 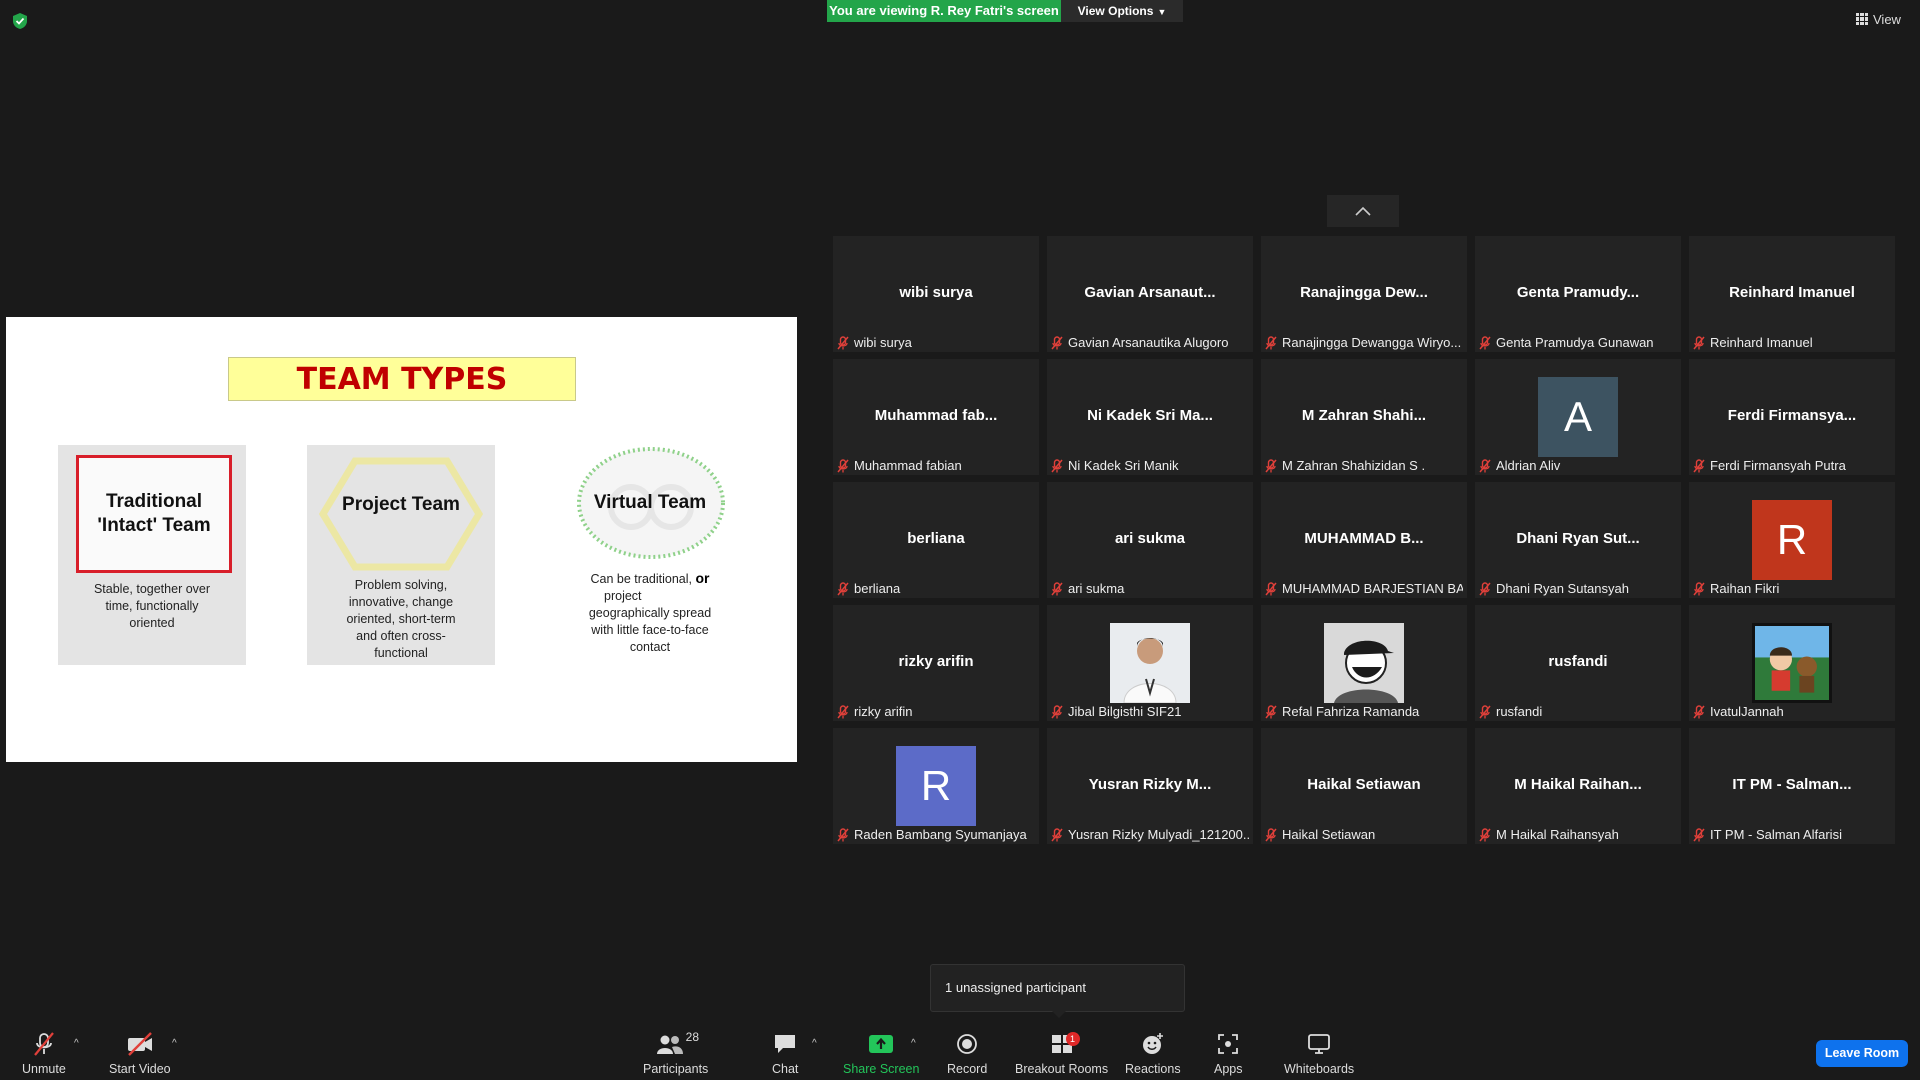 I want to click on card-desc-line: and often cross-, so click(x=401, y=636).